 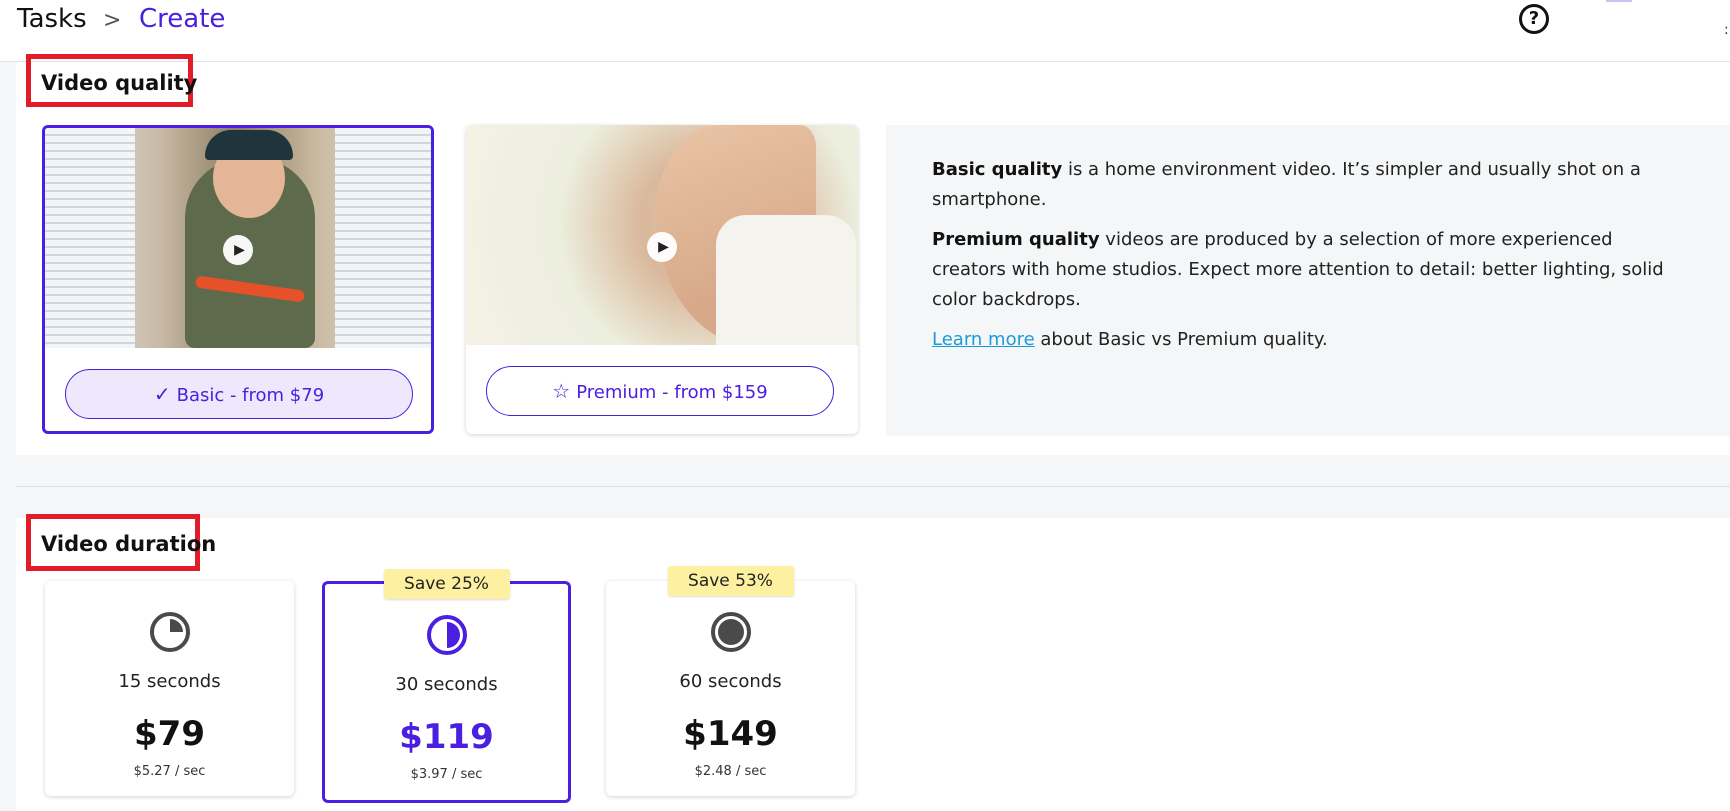 I want to click on duration-label: 15 seconds, so click(x=169, y=681).